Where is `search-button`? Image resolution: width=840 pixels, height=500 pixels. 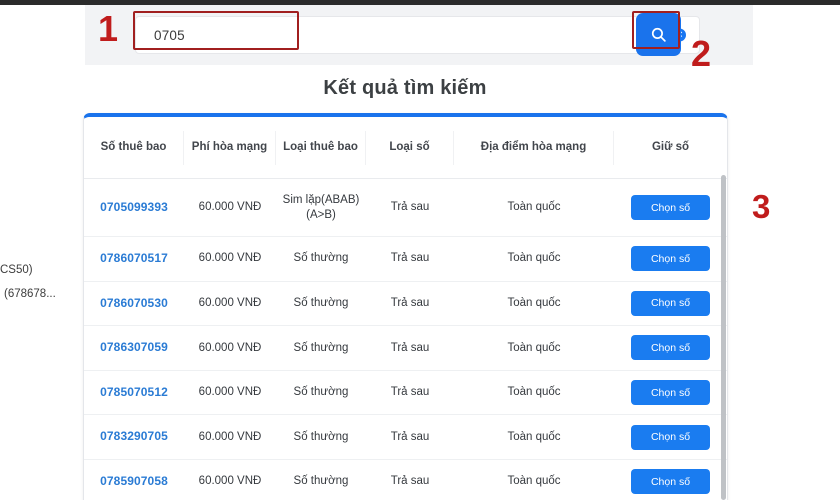 search-button is located at coordinates (658, 34).